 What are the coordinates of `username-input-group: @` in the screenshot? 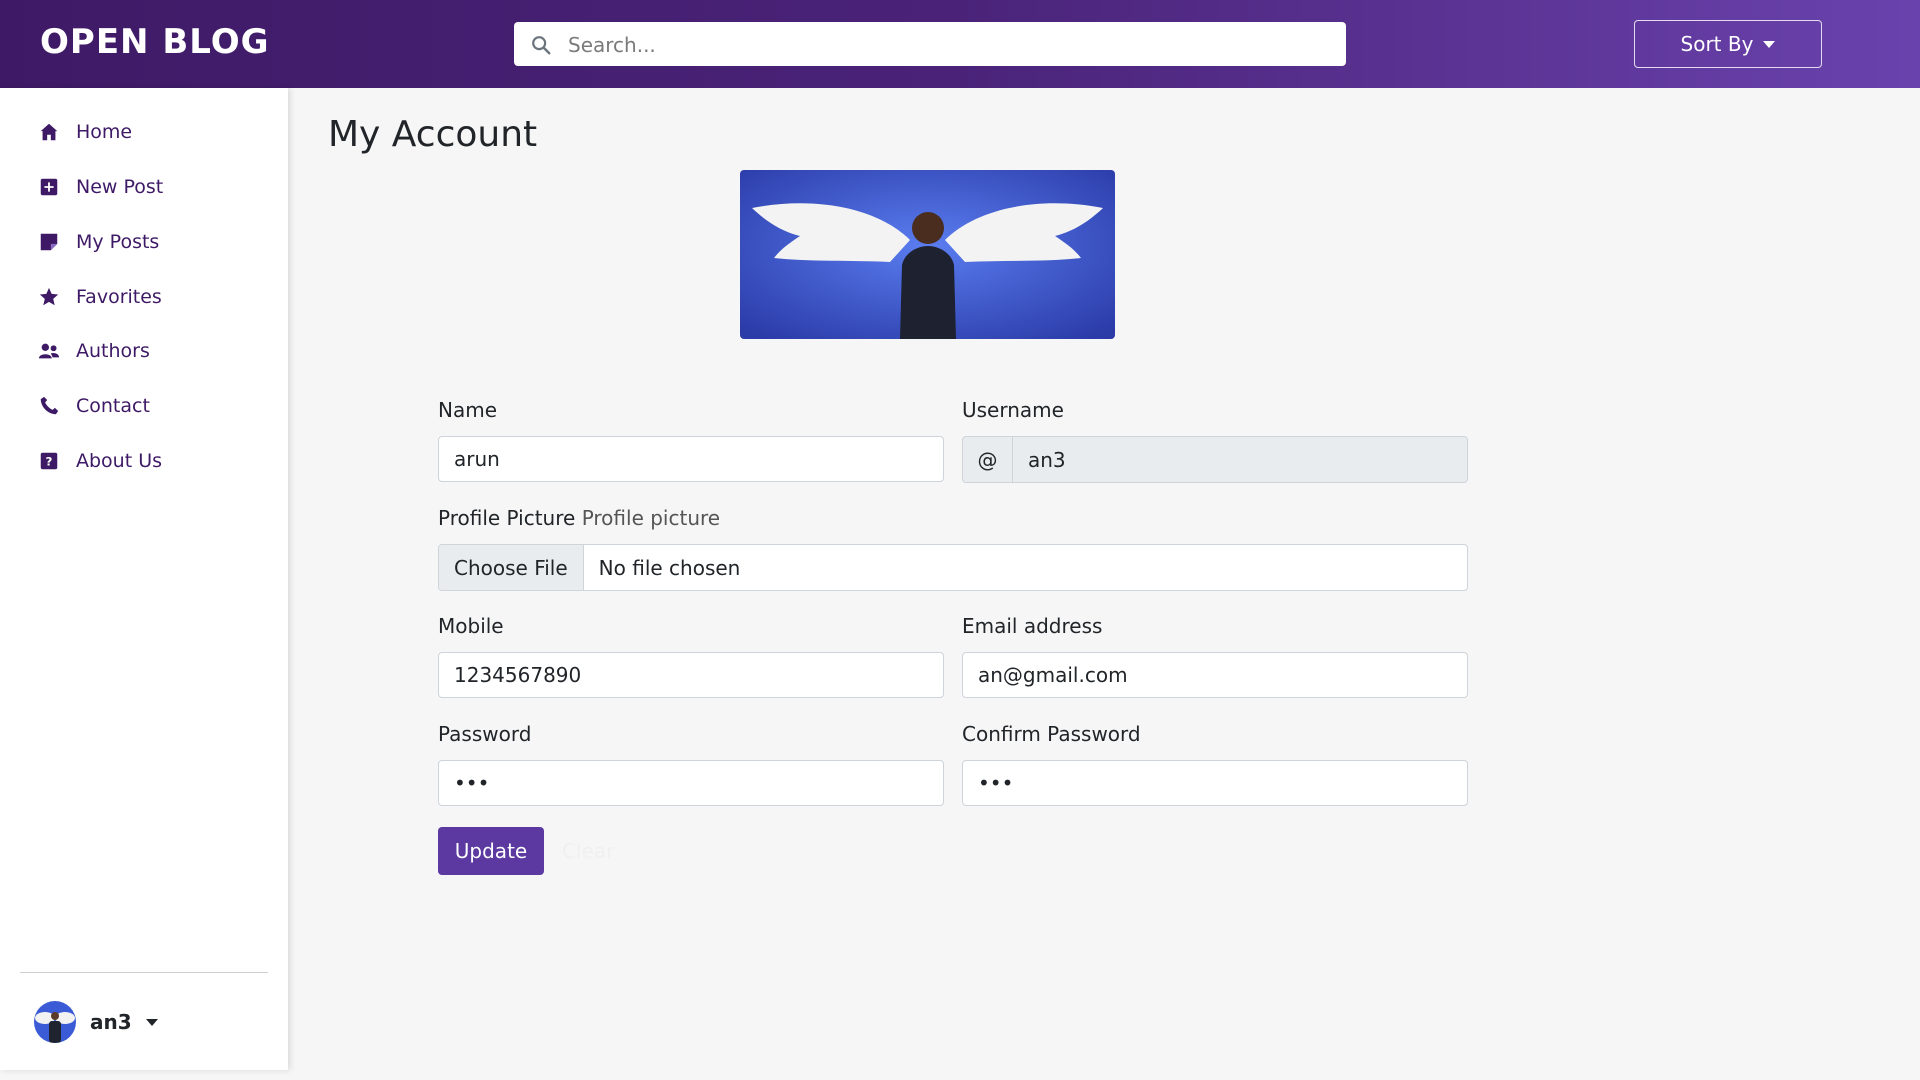 It's located at (1215, 459).